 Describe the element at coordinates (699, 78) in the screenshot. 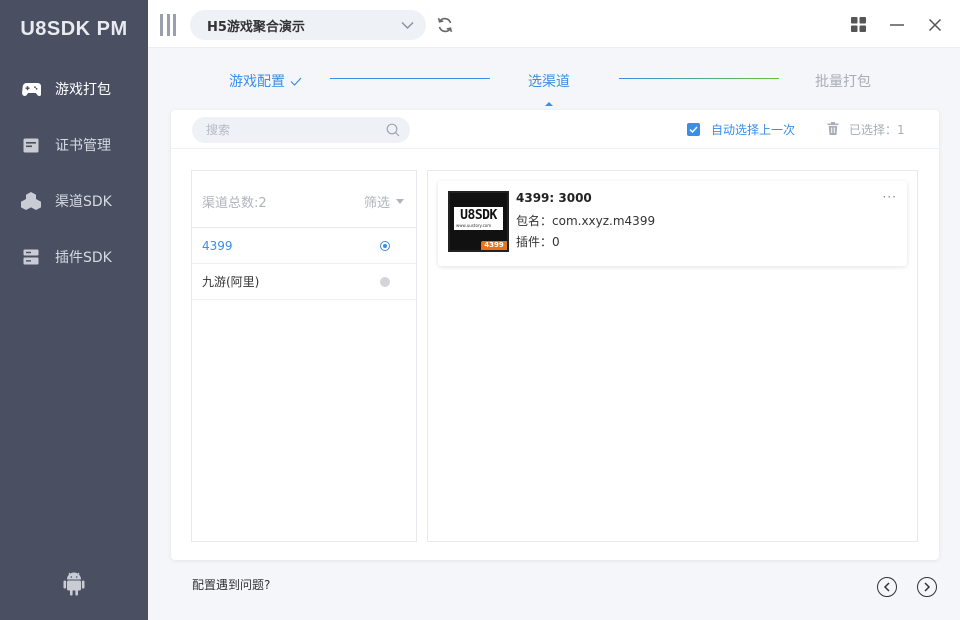

I see `step-connector-next` at that location.